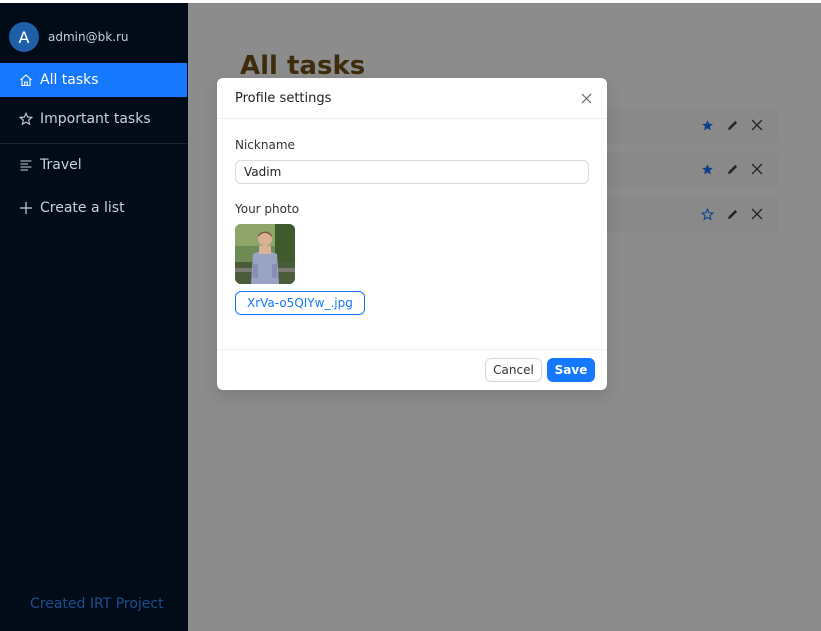 The width and height of the screenshot is (821, 631). Describe the element at coordinates (586, 98) in the screenshot. I see `close-icon` at that location.